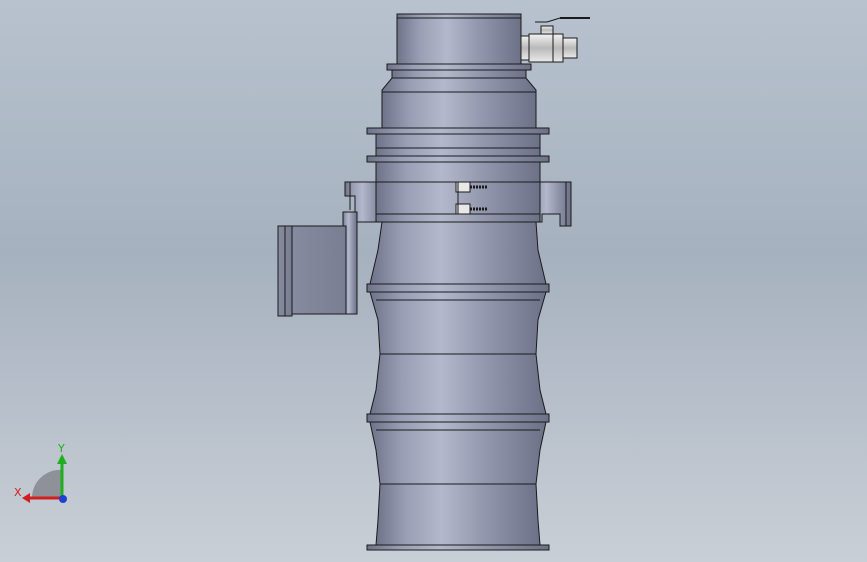  I want to click on z-axis-dot, so click(63, 499).